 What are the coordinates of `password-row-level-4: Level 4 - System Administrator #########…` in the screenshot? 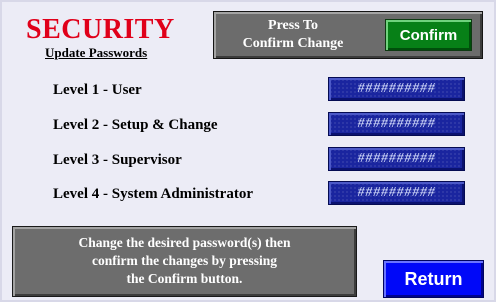 It's located at (259, 193).